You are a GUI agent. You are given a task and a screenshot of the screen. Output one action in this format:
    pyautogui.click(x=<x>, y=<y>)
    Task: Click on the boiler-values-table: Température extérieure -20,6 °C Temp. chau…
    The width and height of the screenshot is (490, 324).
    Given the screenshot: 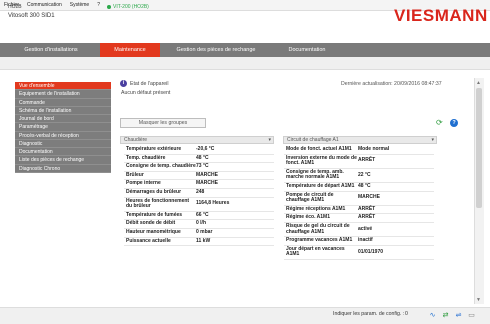 What is the action you would take?
    pyautogui.click(x=199, y=196)
    